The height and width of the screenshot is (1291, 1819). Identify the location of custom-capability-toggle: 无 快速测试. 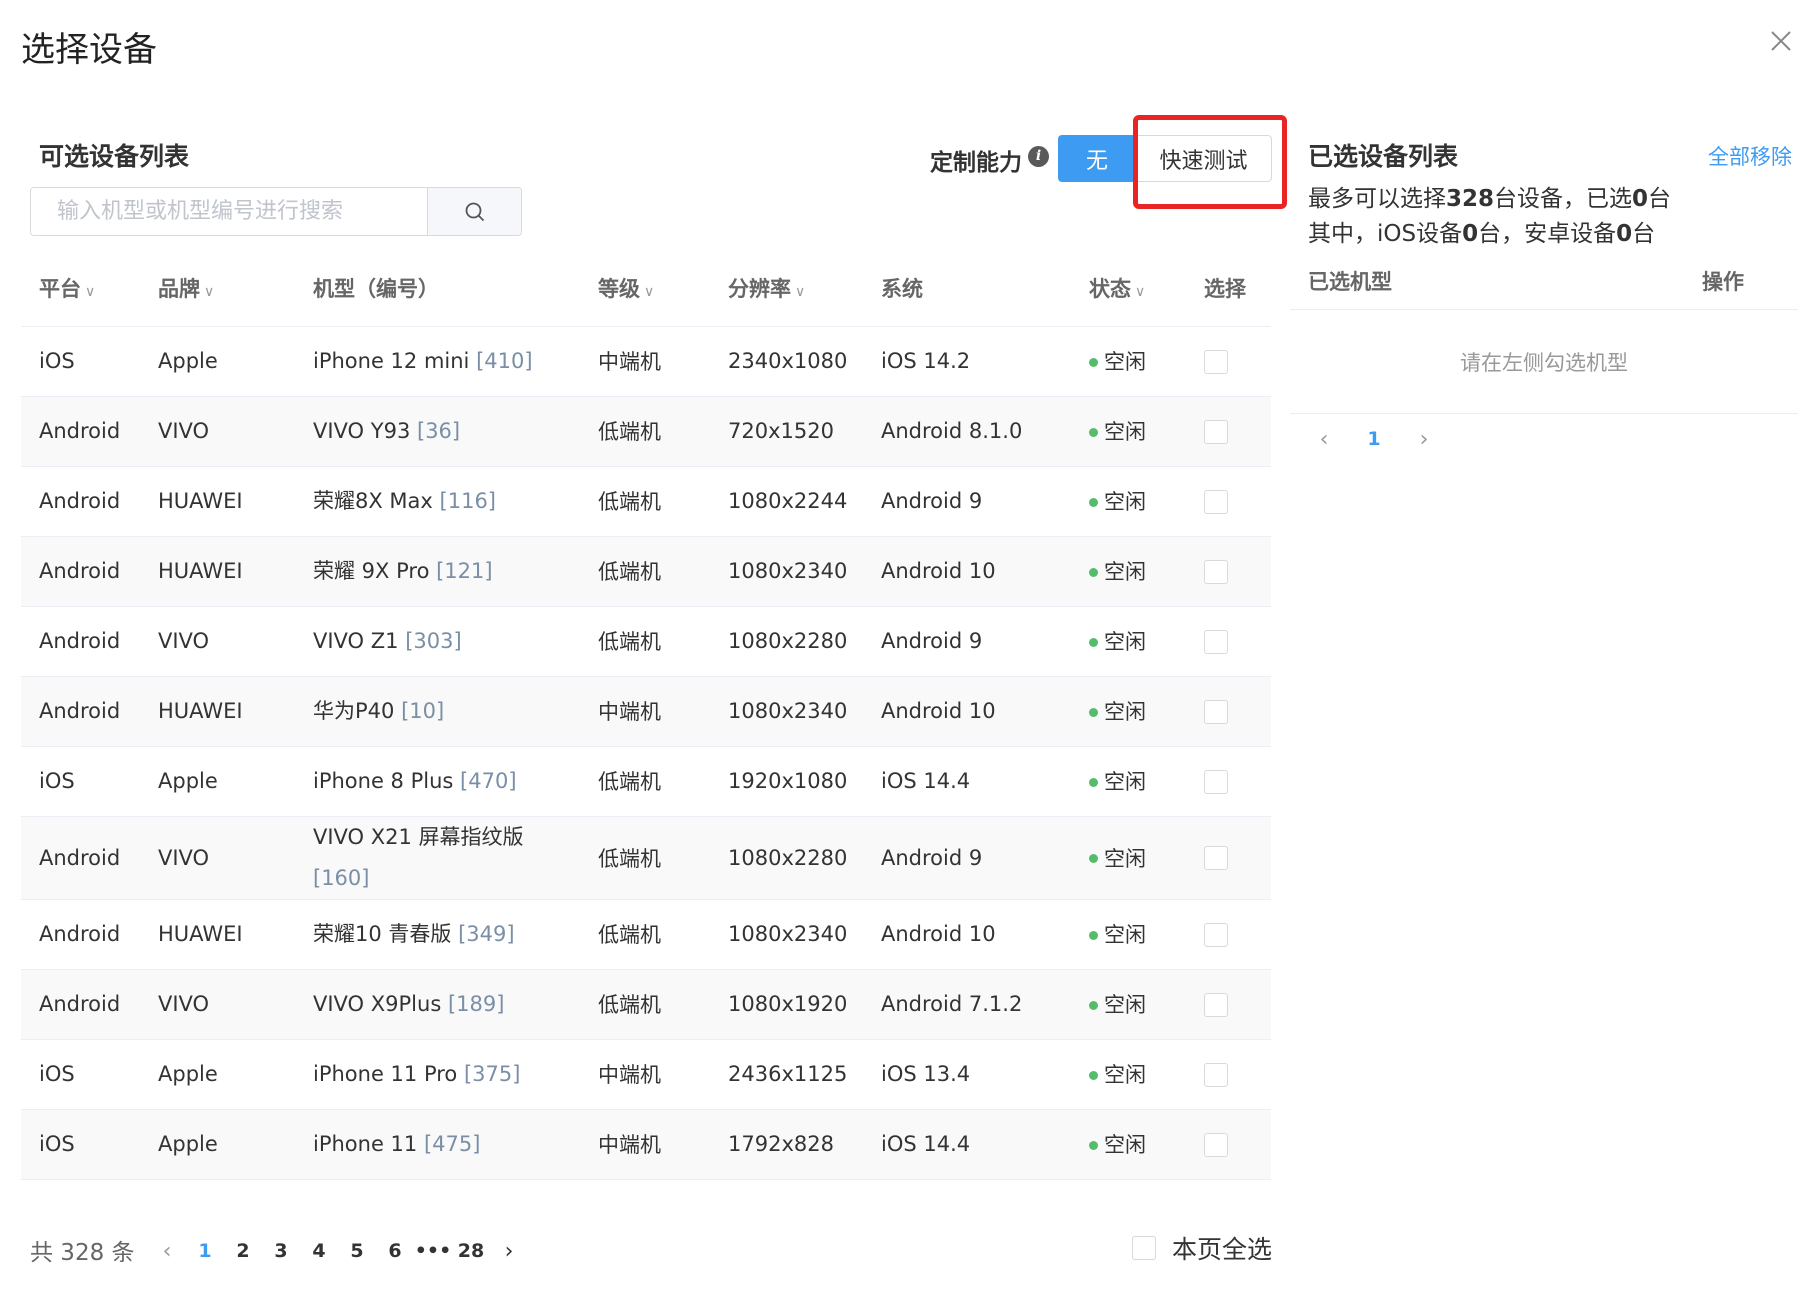
(1165, 158).